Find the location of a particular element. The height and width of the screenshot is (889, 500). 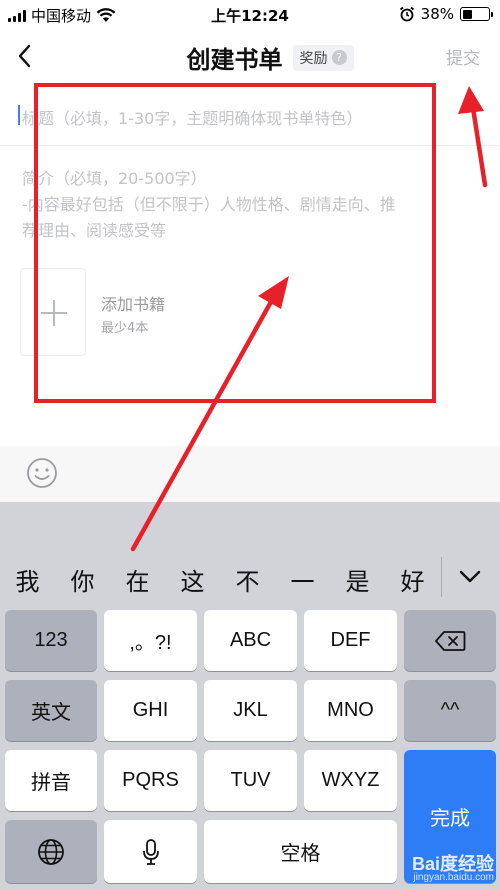

key-mno: MNO is located at coordinates (350, 710).